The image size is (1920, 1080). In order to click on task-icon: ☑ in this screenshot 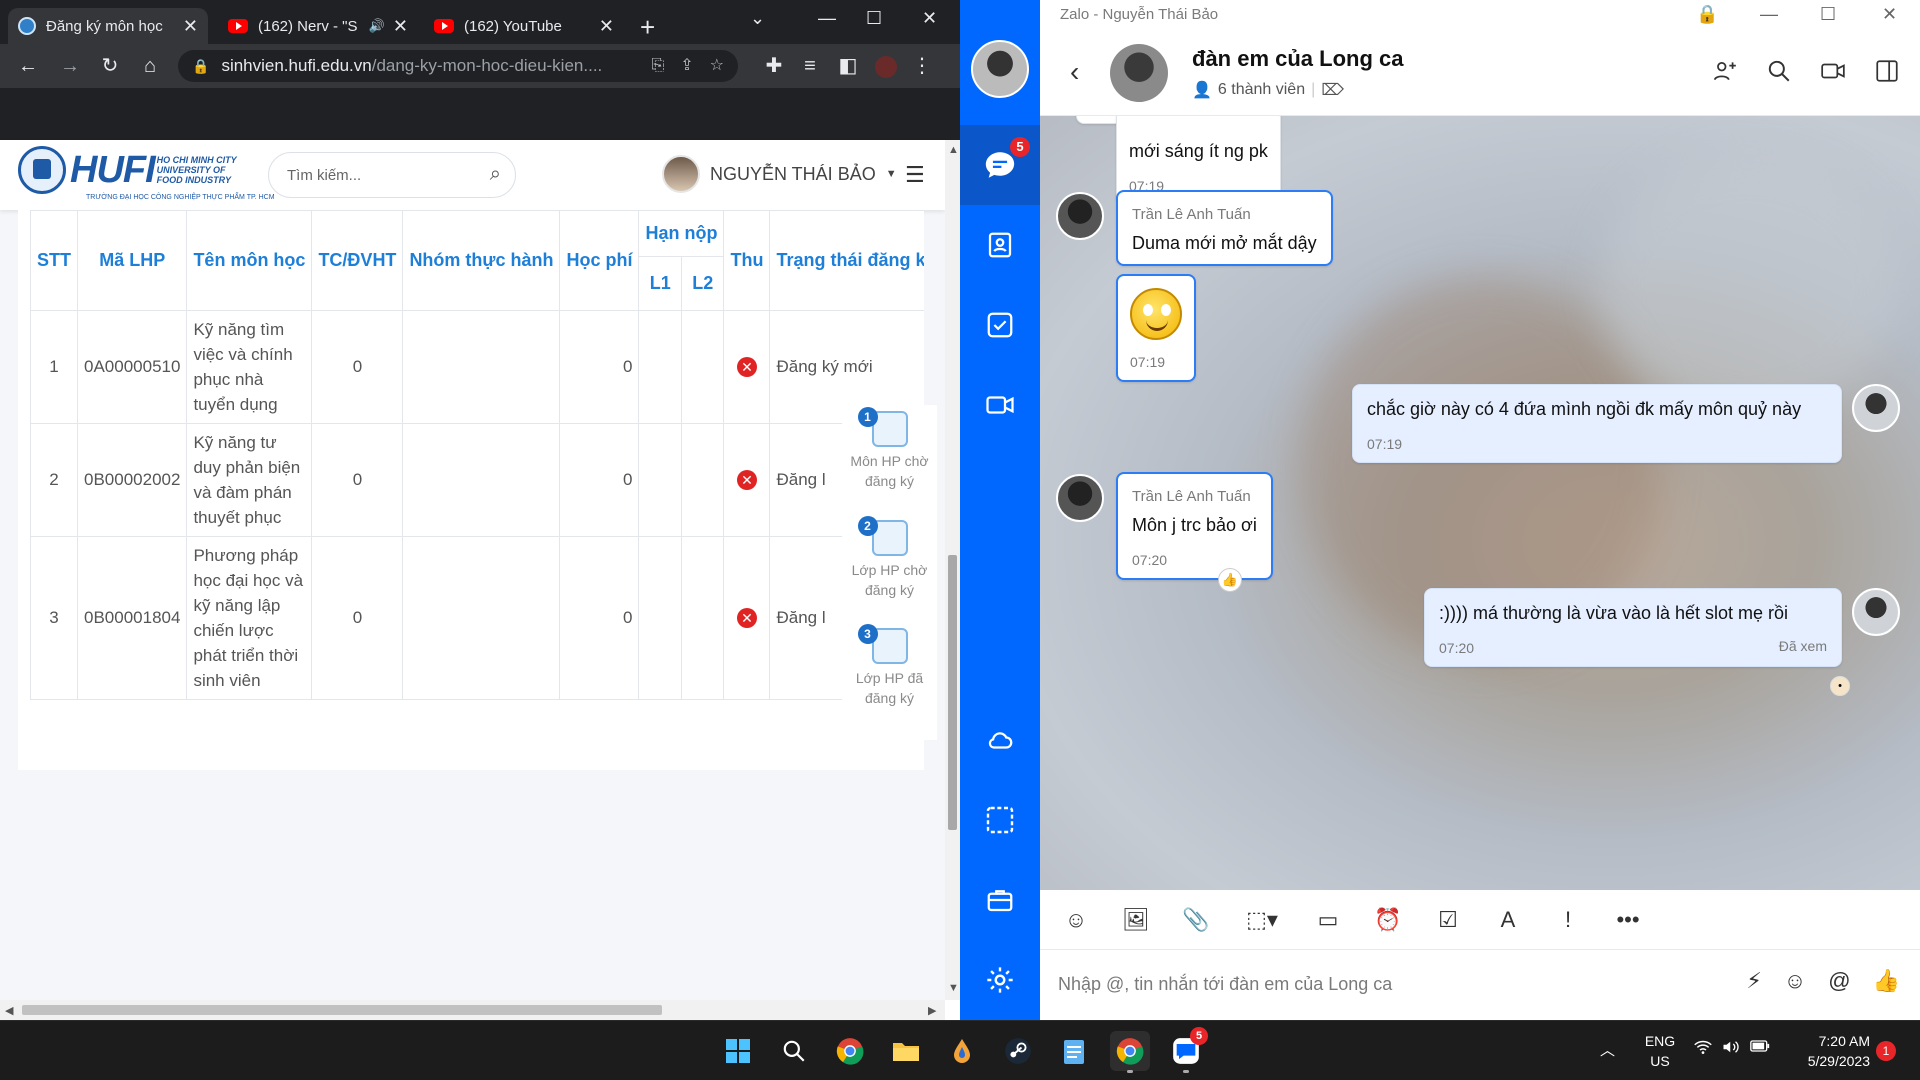, I will do `click(1448, 920)`.